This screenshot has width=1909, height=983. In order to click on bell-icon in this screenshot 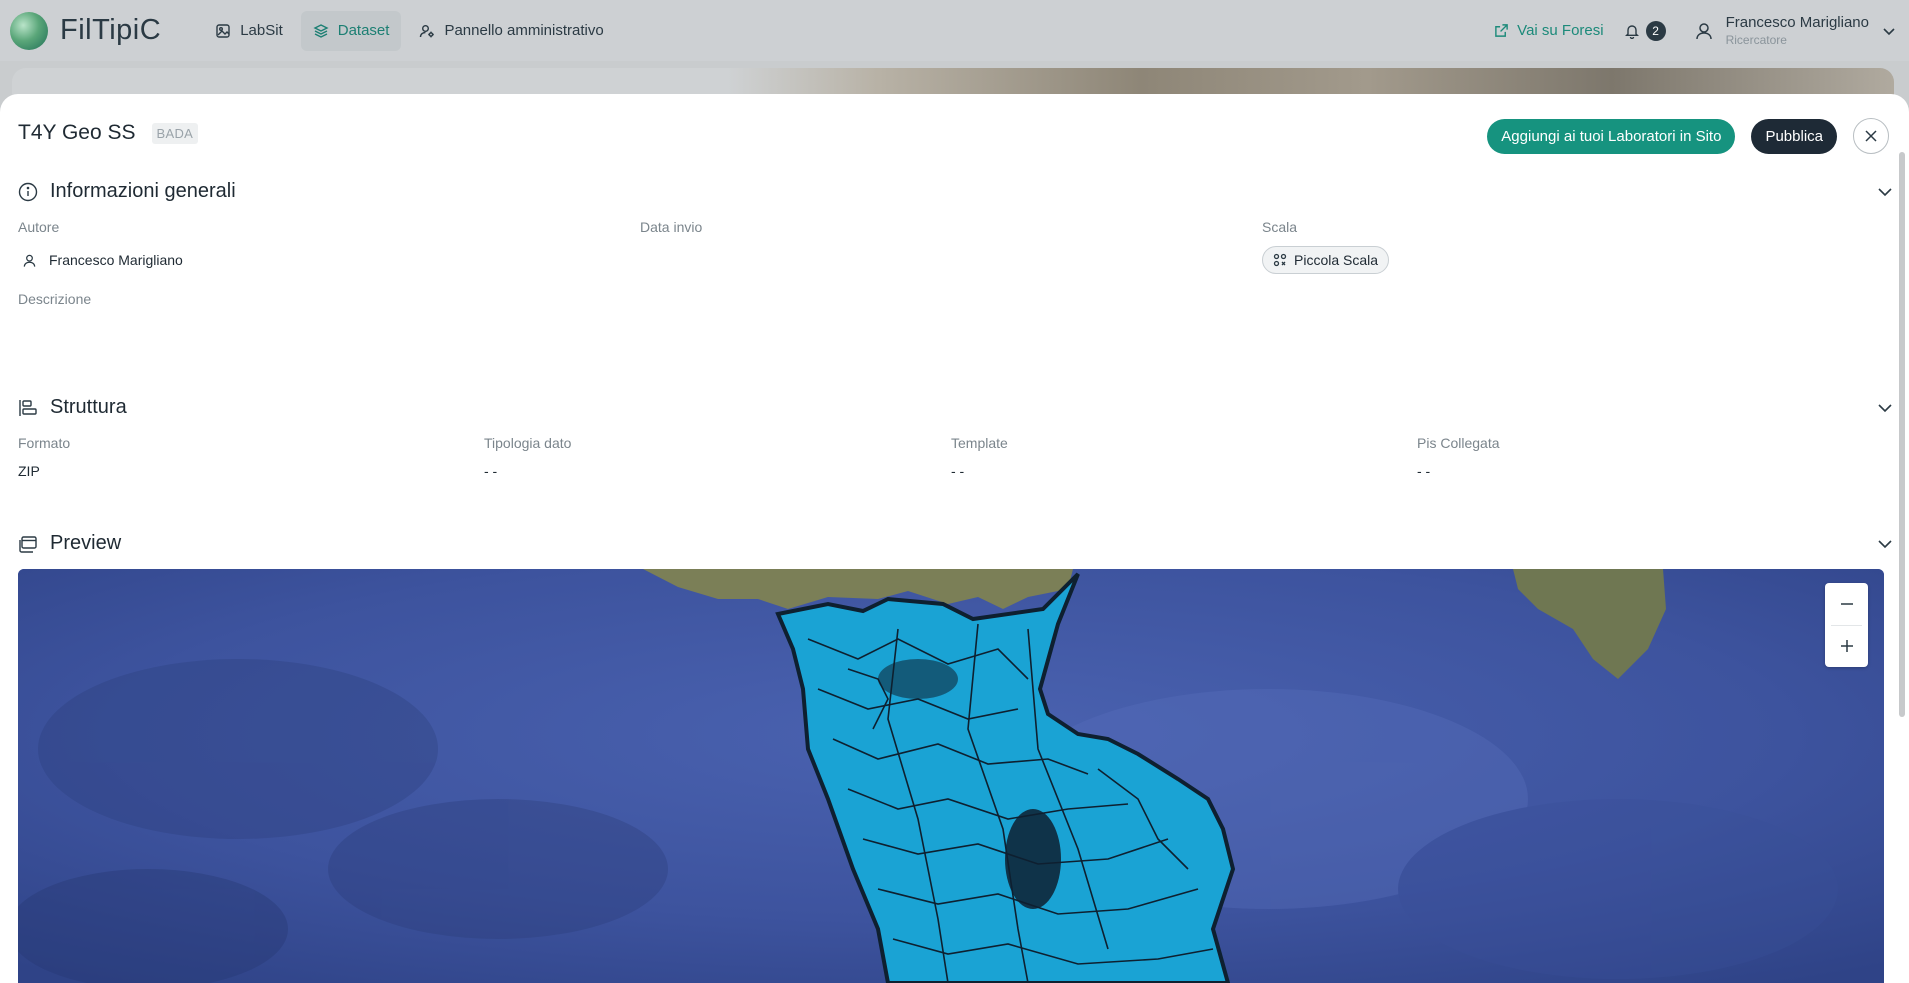, I will do `click(1631, 31)`.